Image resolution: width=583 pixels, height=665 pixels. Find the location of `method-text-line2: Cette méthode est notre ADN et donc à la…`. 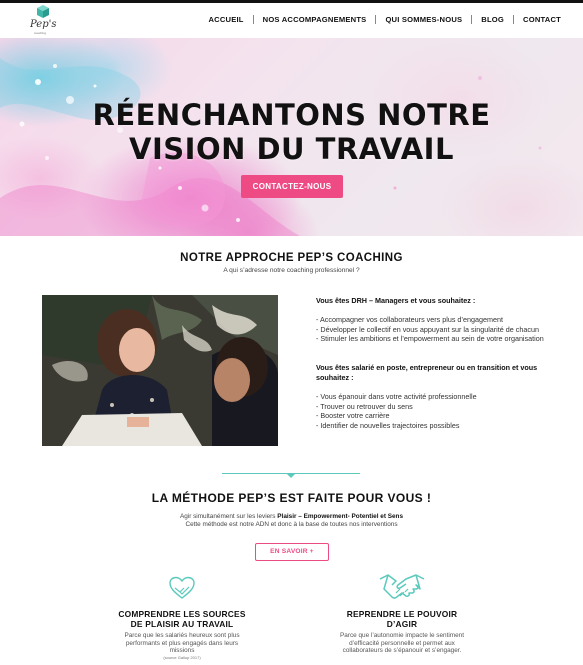

method-text-line2: Cette méthode est notre ADN et donc à la… is located at coordinates (291, 524).